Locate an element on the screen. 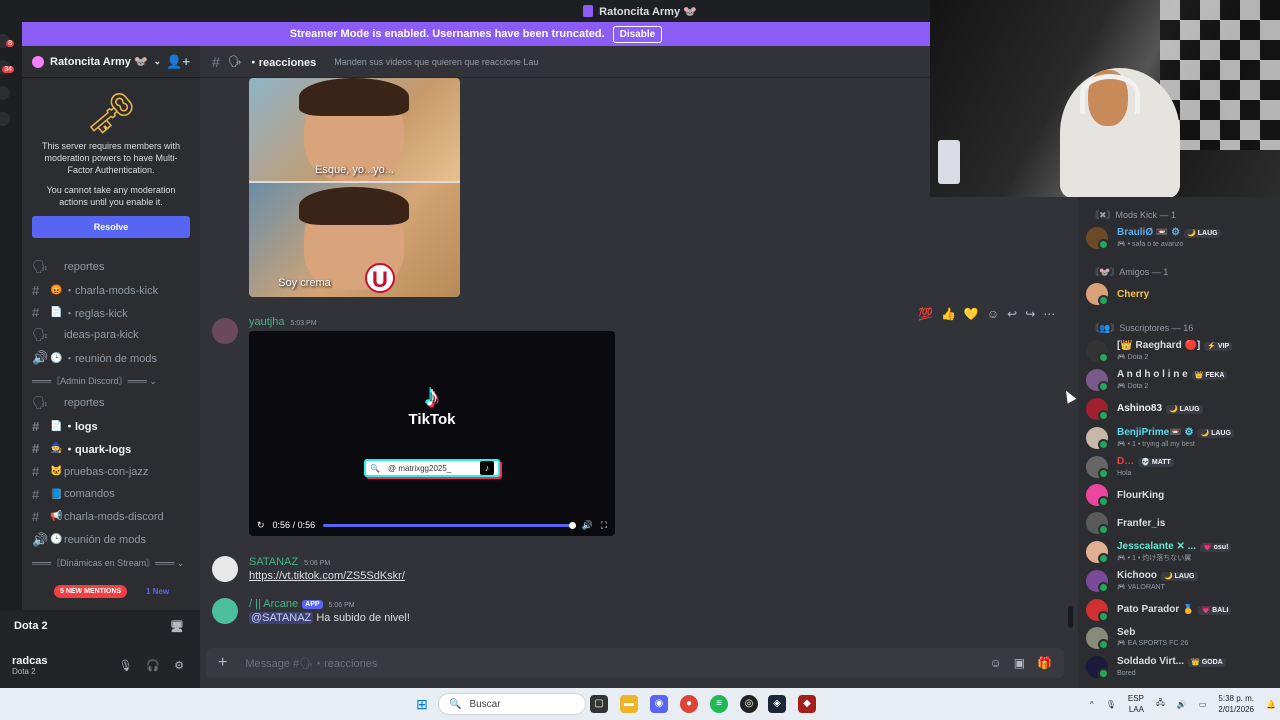 The width and height of the screenshot is (1280, 720). message-input: + Message #🗣・reacciones ☺ ▣ 🎁 is located at coordinates (635, 663).